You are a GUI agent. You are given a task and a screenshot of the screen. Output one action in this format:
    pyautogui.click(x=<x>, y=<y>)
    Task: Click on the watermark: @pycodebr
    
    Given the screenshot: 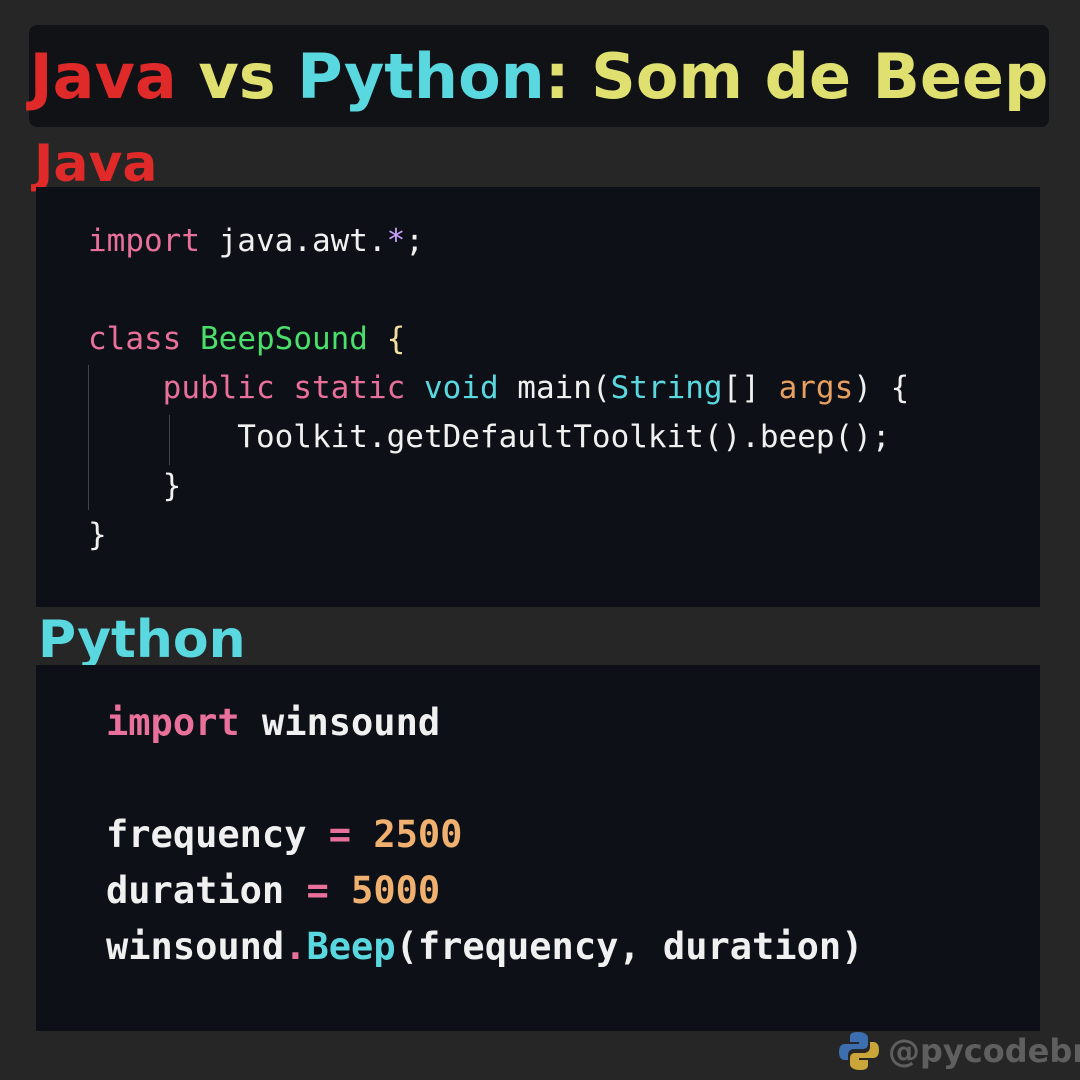 What is the action you would take?
    pyautogui.click(x=959, y=1051)
    